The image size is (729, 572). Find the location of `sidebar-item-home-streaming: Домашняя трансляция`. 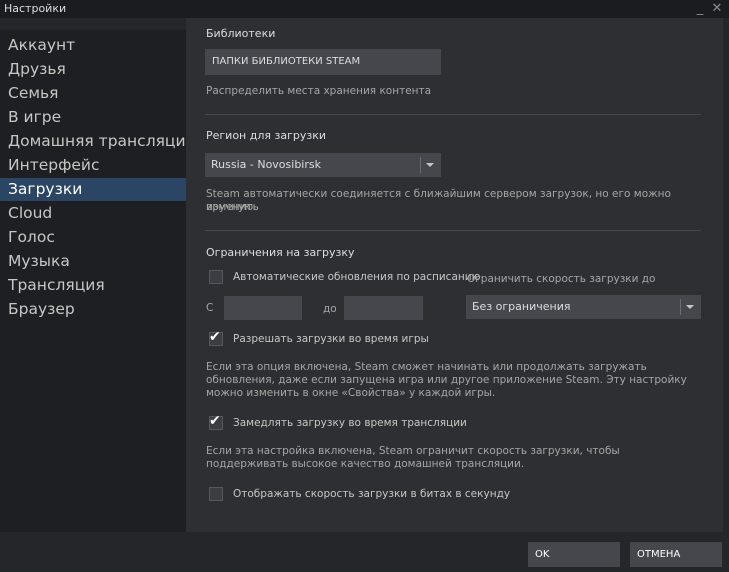

sidebar-item-home-streaming: Домашняя трансляция is located at coordinates (97, 141).